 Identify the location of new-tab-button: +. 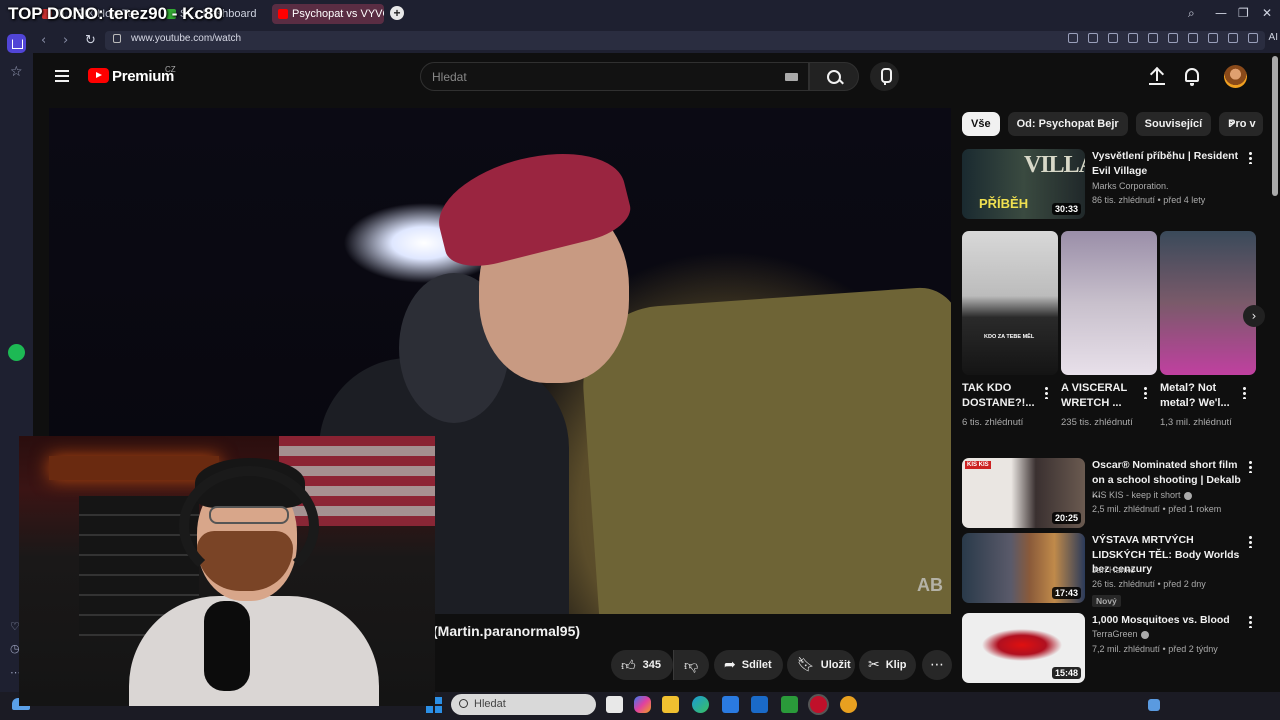
(397, 13).